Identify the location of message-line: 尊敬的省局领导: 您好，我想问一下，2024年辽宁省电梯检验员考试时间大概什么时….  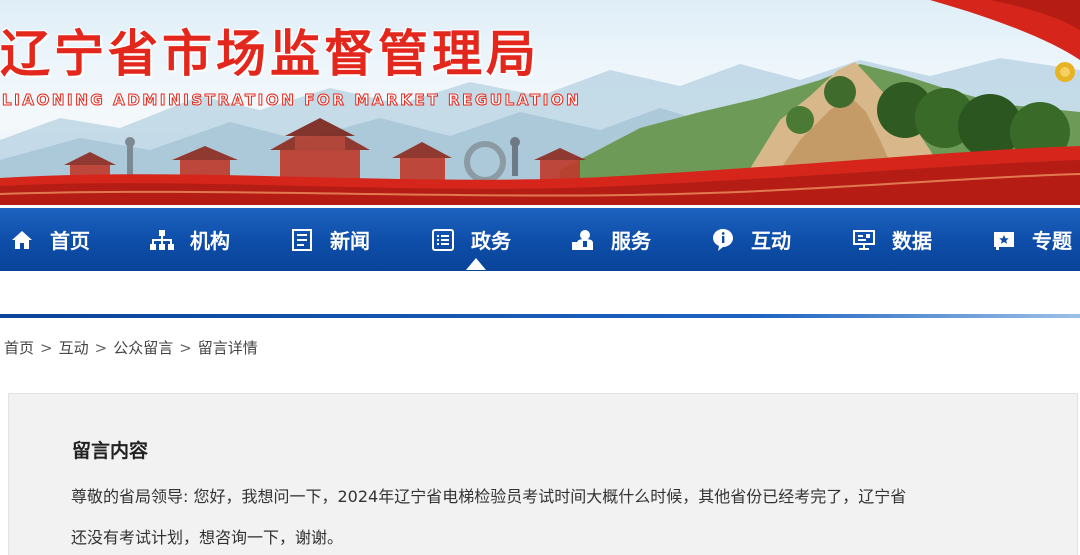
(489, 496).